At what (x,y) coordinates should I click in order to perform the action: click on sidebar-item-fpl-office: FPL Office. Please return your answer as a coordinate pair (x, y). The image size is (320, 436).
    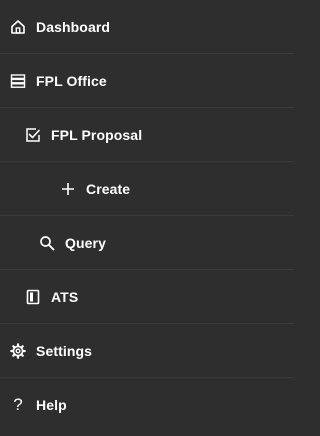
    Looking at the image, I should click on (147, 81).